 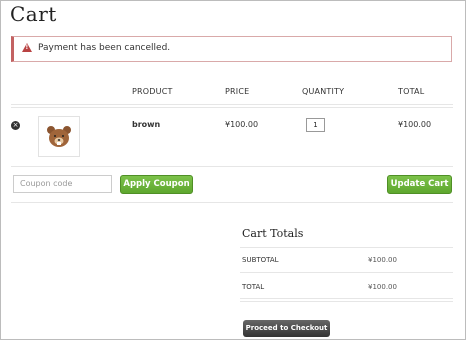 I want to click on actions-divider, so click(x=232, y=202).